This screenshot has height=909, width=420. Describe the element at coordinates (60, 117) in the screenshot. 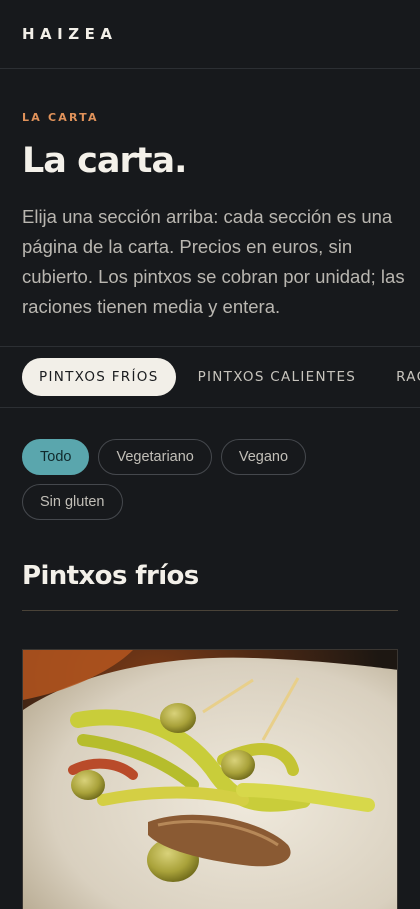

I see `eyebrow-label: LA CARTA` at that location.